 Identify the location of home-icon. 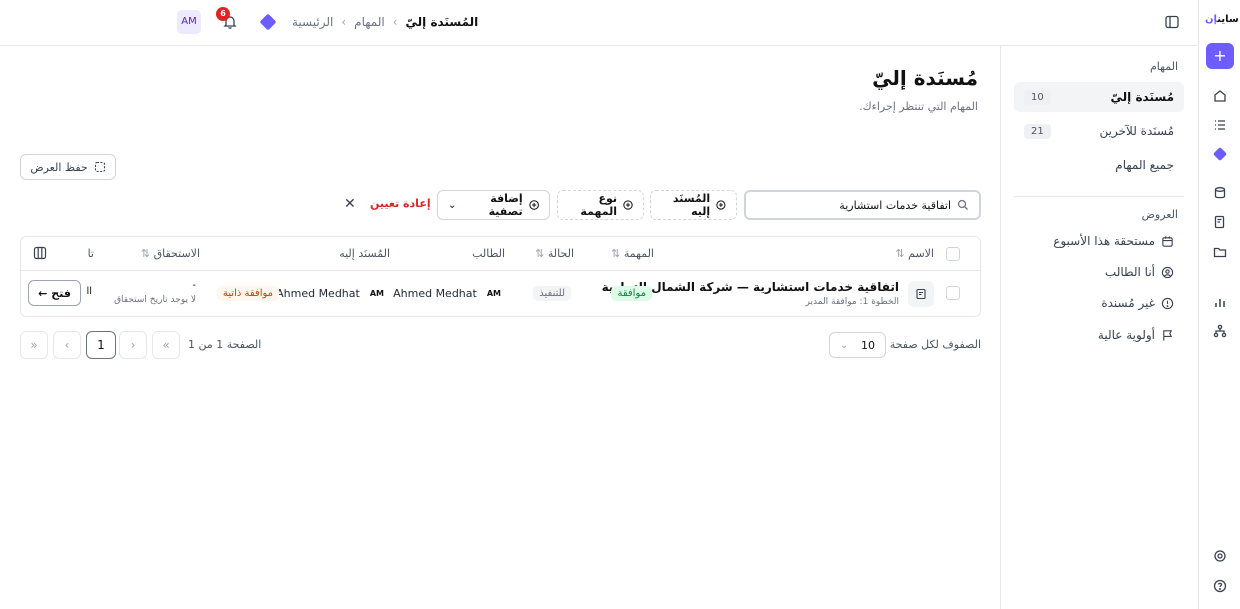
(1220, 96).